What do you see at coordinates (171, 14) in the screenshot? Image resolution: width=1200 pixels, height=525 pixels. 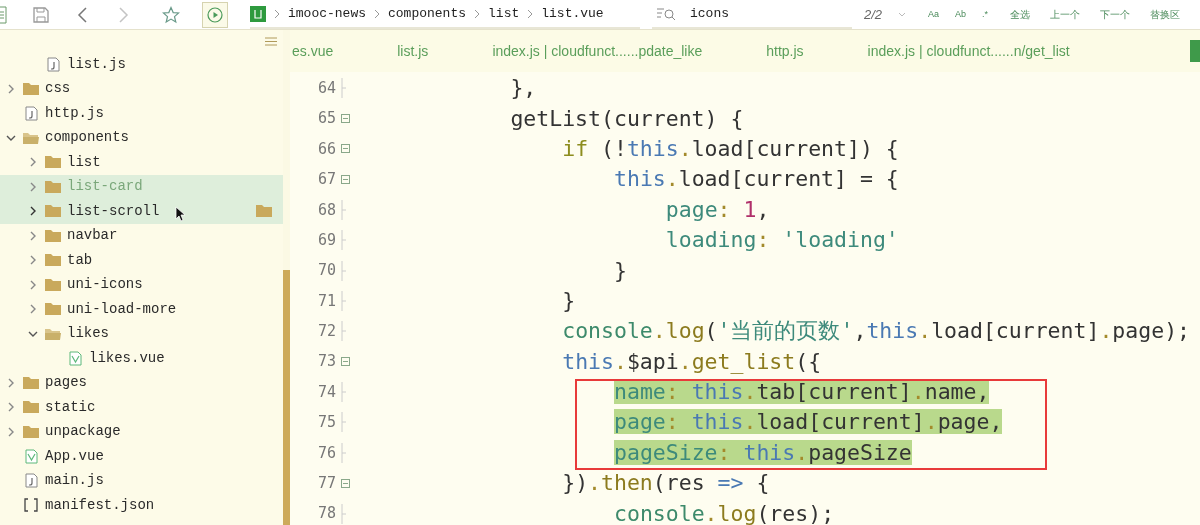 I see `star-icon` at bounding box center [171, 14].